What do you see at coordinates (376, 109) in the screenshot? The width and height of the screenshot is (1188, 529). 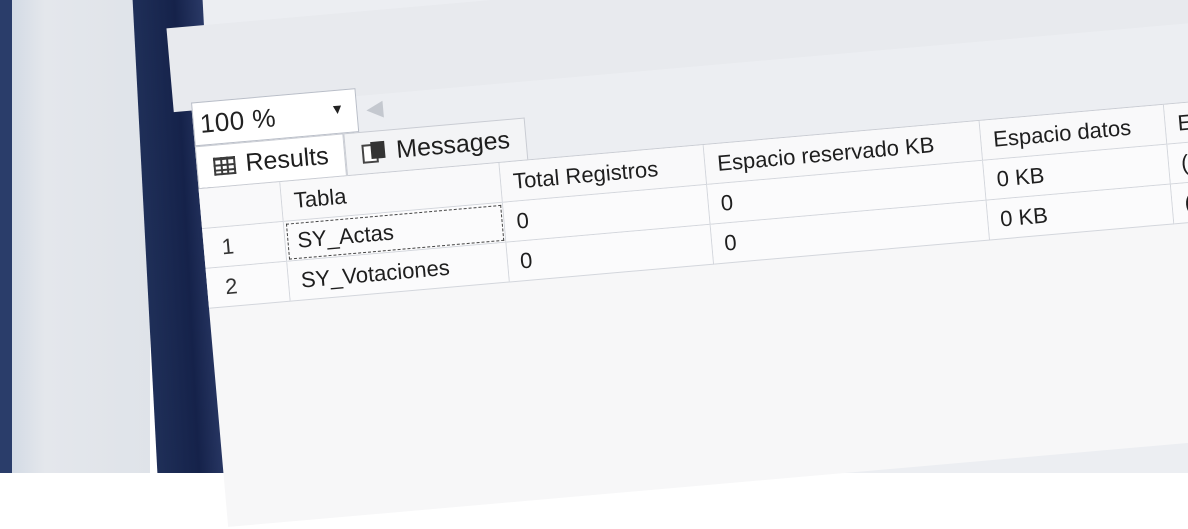 I see `scroll-left-icon: ◀` at bounding box center [376, 109].